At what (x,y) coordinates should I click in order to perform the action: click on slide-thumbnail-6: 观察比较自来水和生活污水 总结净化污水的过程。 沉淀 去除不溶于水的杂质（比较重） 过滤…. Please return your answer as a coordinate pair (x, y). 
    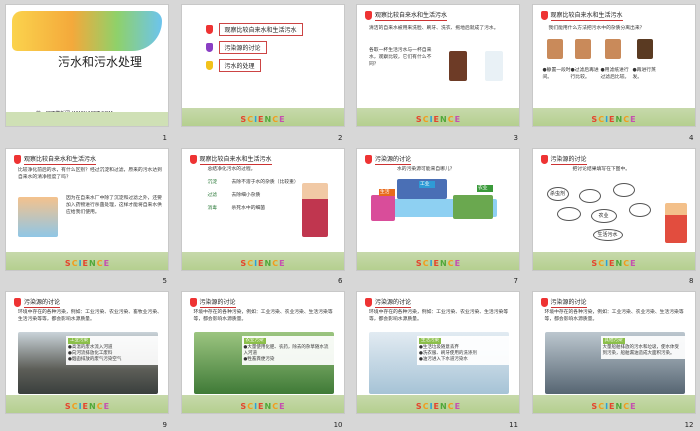
    Looking at the image, I should click on (263, 216).